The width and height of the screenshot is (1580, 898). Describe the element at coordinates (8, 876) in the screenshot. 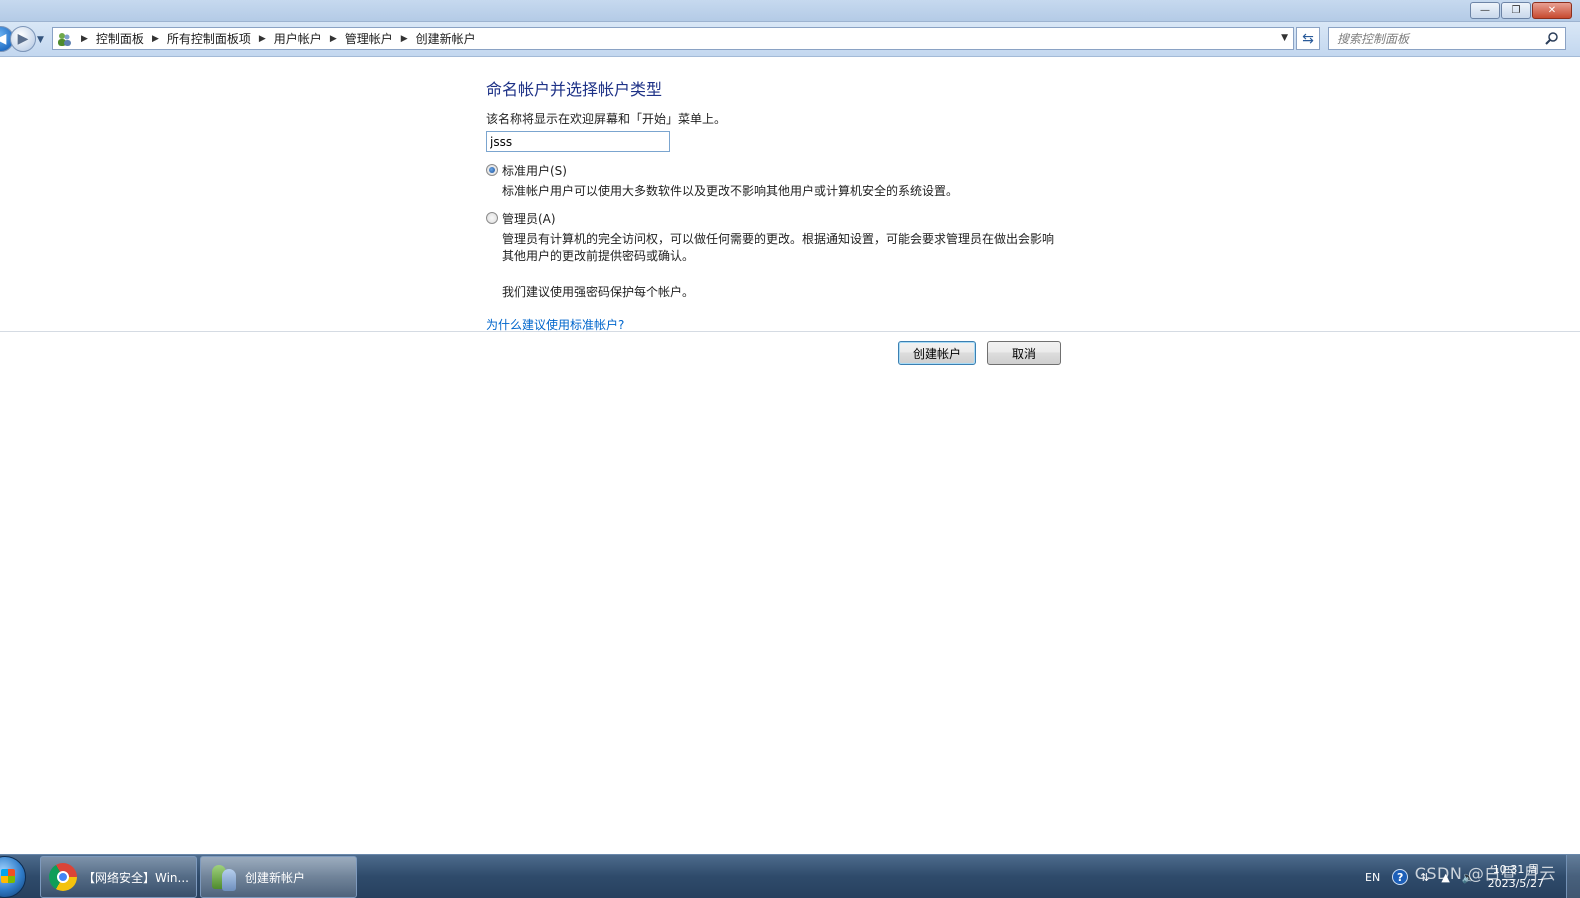

I see `windows-logo-icon` at that location.